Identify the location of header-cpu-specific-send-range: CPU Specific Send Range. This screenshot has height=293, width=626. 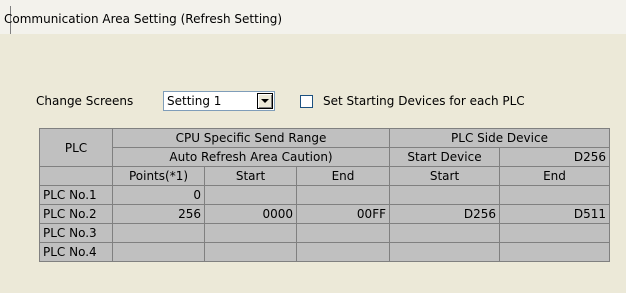
(251, 138).